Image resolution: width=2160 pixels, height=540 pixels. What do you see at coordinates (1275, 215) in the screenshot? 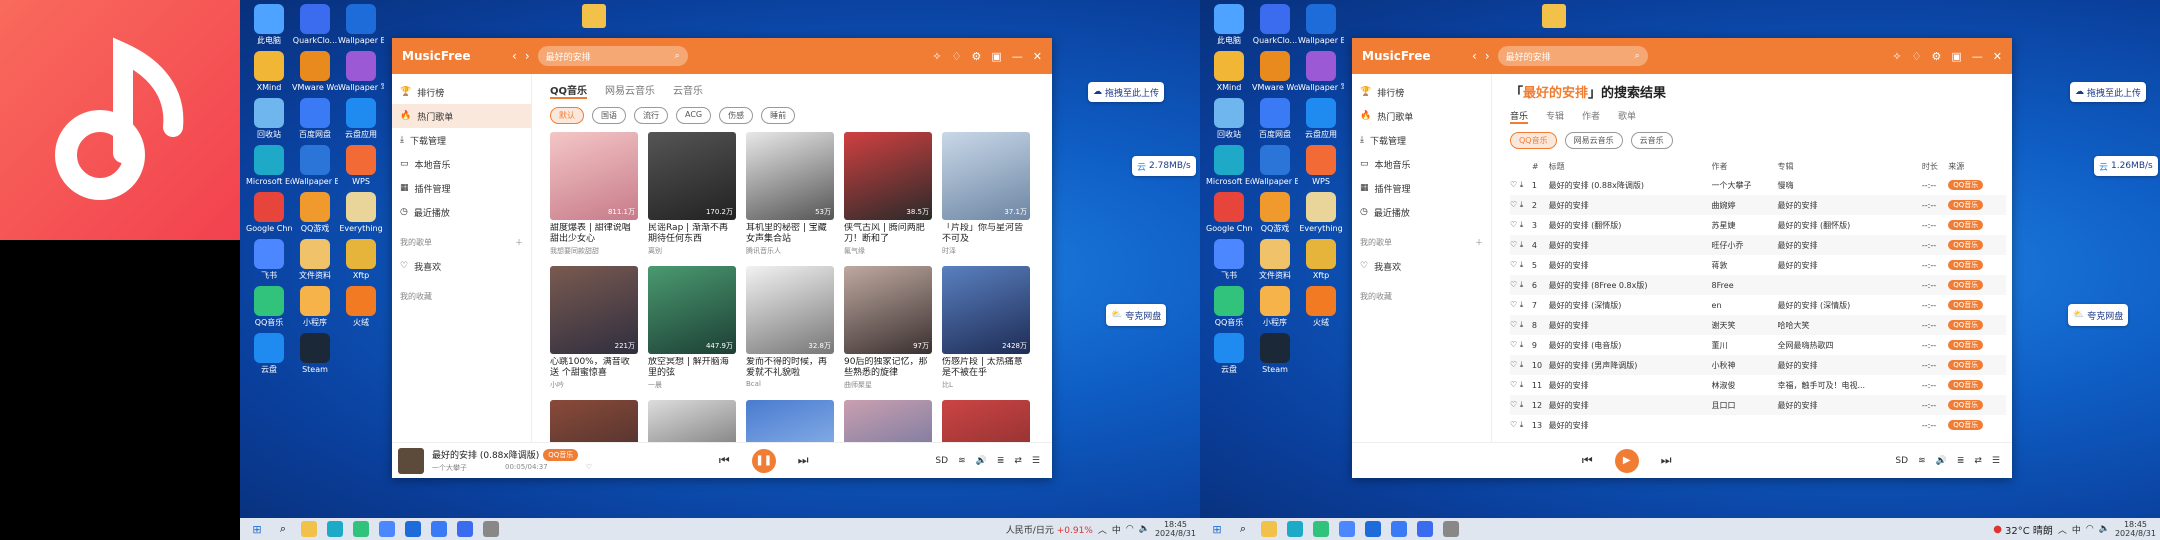
I see `desktop-shortcut: QQ游戏` at bounding box center [1275, 215].